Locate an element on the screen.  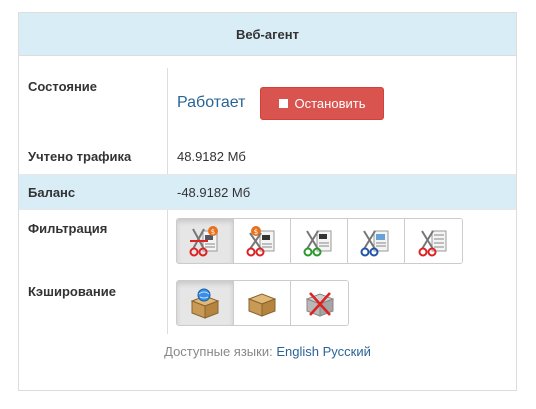
cache-mode-3-button is located at coordinates (319, 303).